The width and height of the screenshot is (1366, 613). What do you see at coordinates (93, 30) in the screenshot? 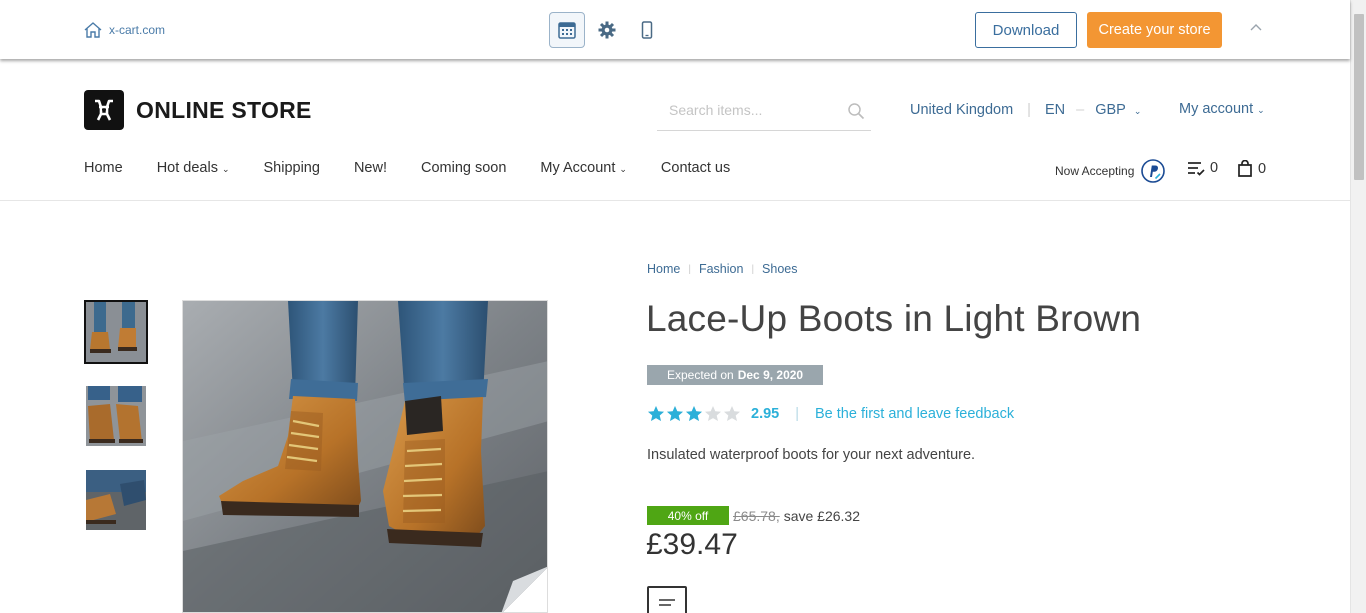
I see `home-icon` at bounding box center [93, 30].